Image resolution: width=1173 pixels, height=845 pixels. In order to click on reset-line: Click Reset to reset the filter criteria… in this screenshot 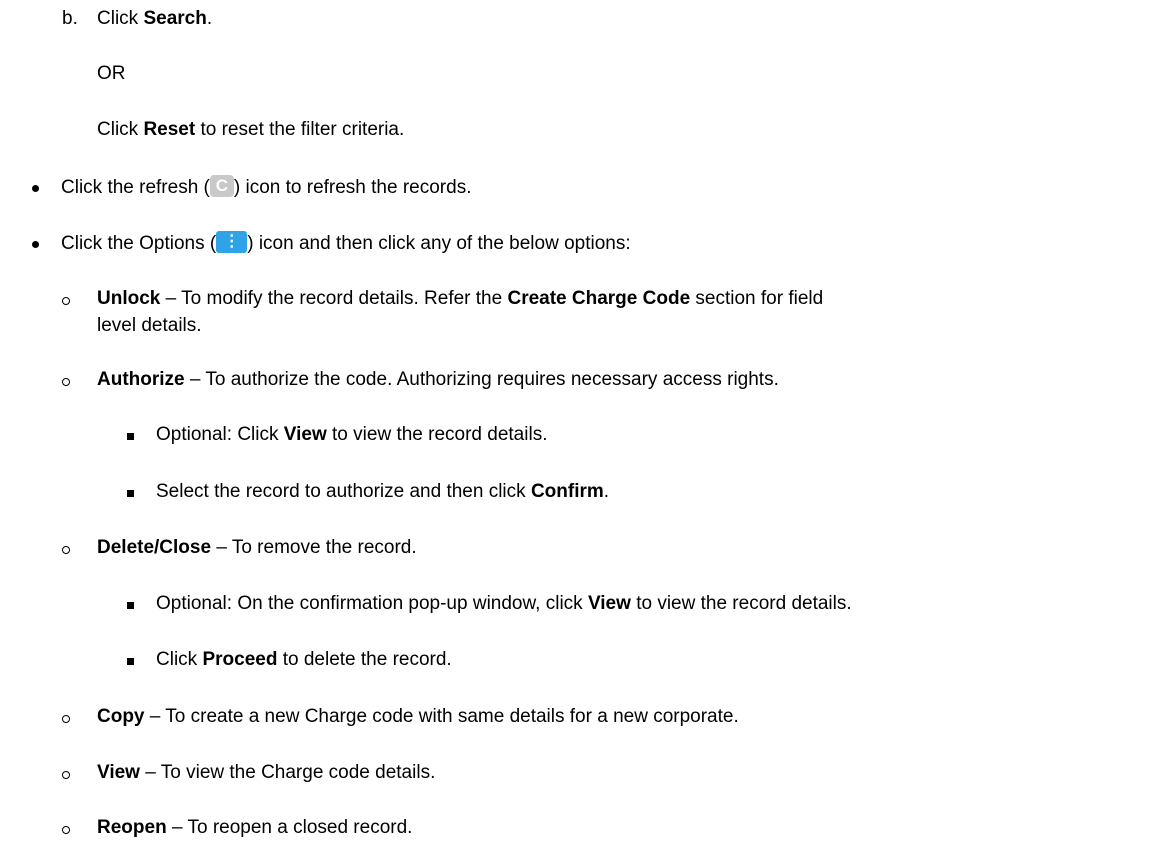, I will do `click(250, 130)`.